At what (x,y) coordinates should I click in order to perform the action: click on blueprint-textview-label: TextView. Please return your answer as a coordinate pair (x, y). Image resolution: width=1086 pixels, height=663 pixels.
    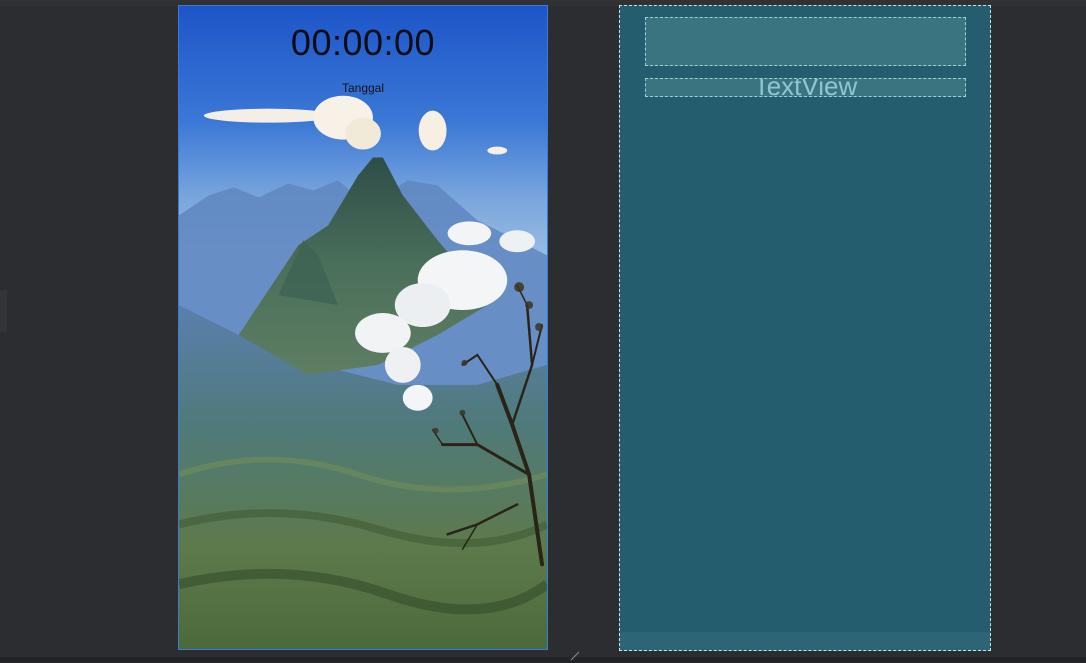
    Looking at the image, I should click on (805, 87).